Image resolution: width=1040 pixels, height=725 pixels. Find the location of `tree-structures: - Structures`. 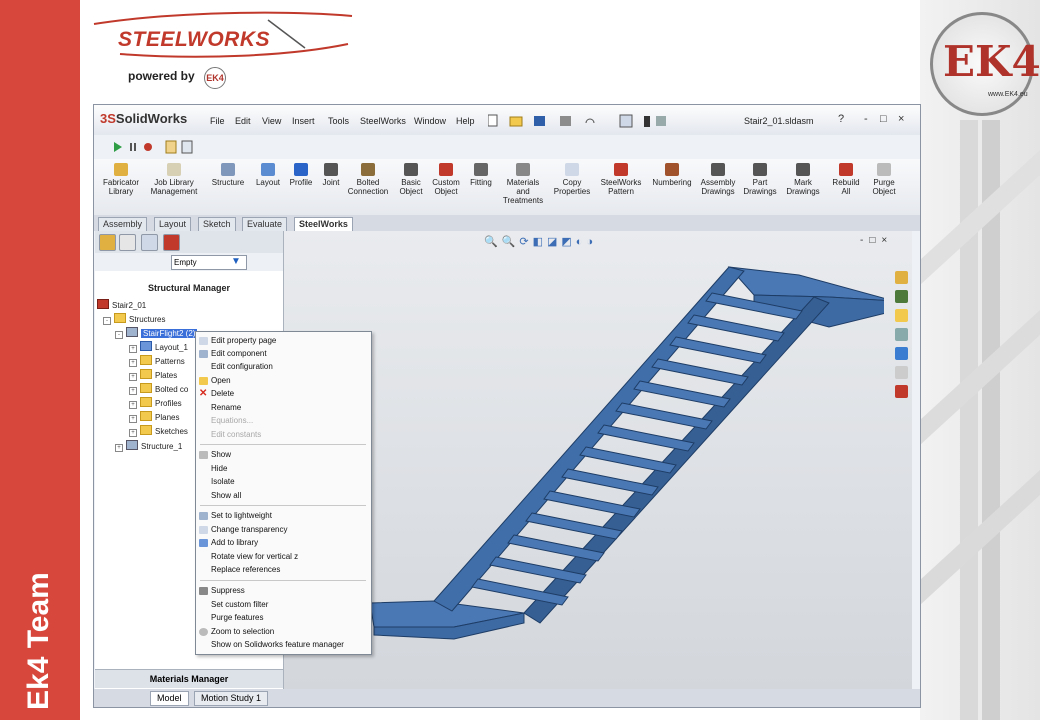

tree-structures: - Structures is located at coordinates (134, 319).